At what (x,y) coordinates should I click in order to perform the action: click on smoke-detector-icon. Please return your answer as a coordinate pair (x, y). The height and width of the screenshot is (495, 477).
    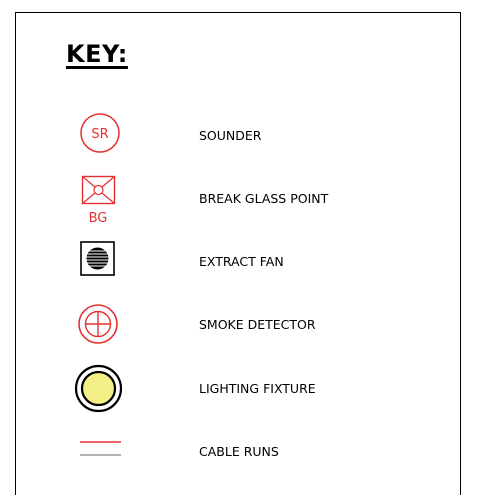
    Looking at the image, I should click on (98, 324).